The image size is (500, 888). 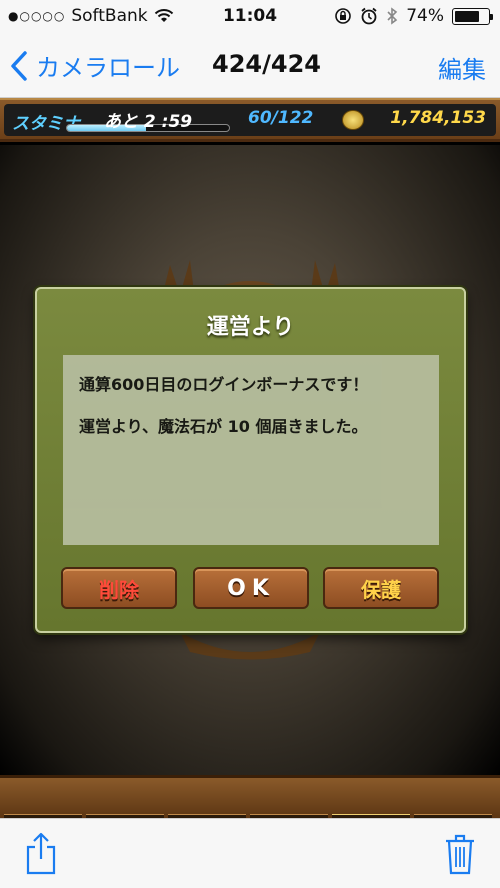 I want to click on battery-percent: 74%, so click(x=425, y=16).